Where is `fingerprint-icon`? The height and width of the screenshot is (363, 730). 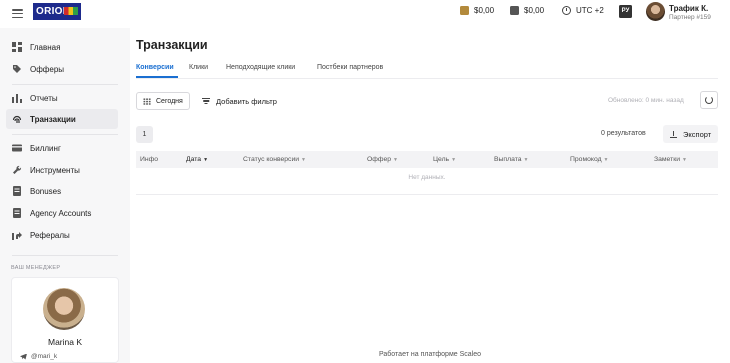
fingerprint-icon is located at coordinates (17, 119).